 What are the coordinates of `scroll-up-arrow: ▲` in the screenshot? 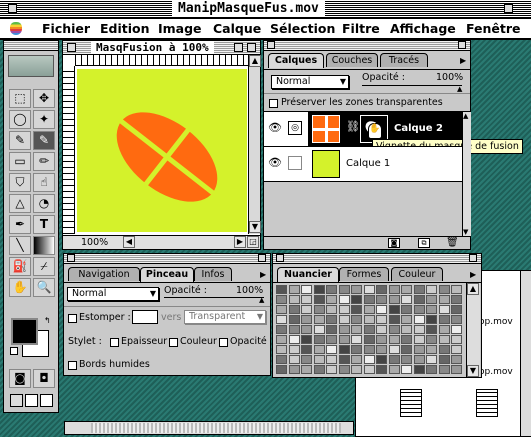 It's located at (255, 61).